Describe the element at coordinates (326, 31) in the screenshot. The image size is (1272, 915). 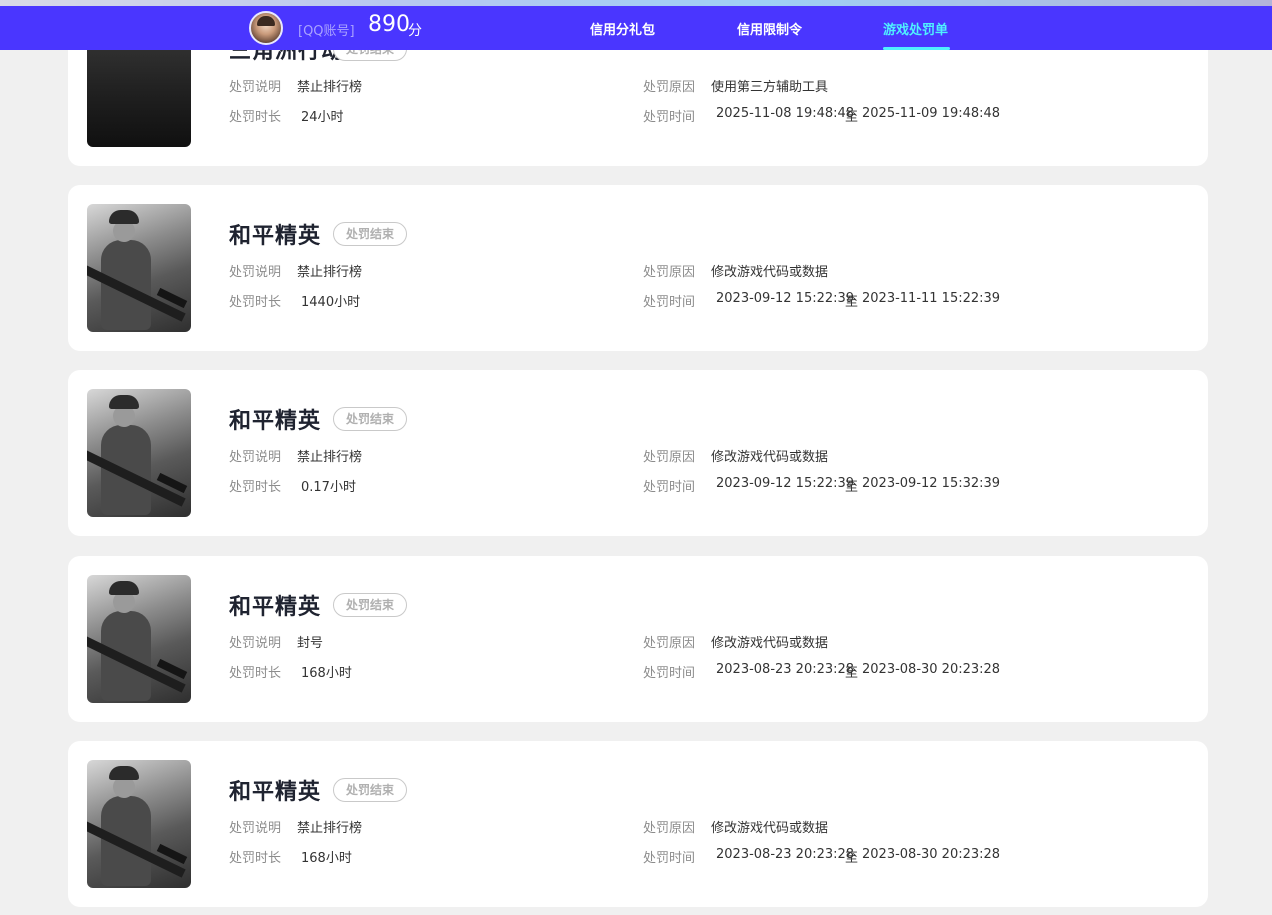
I see `account-label: [QQ账号]` at that location.